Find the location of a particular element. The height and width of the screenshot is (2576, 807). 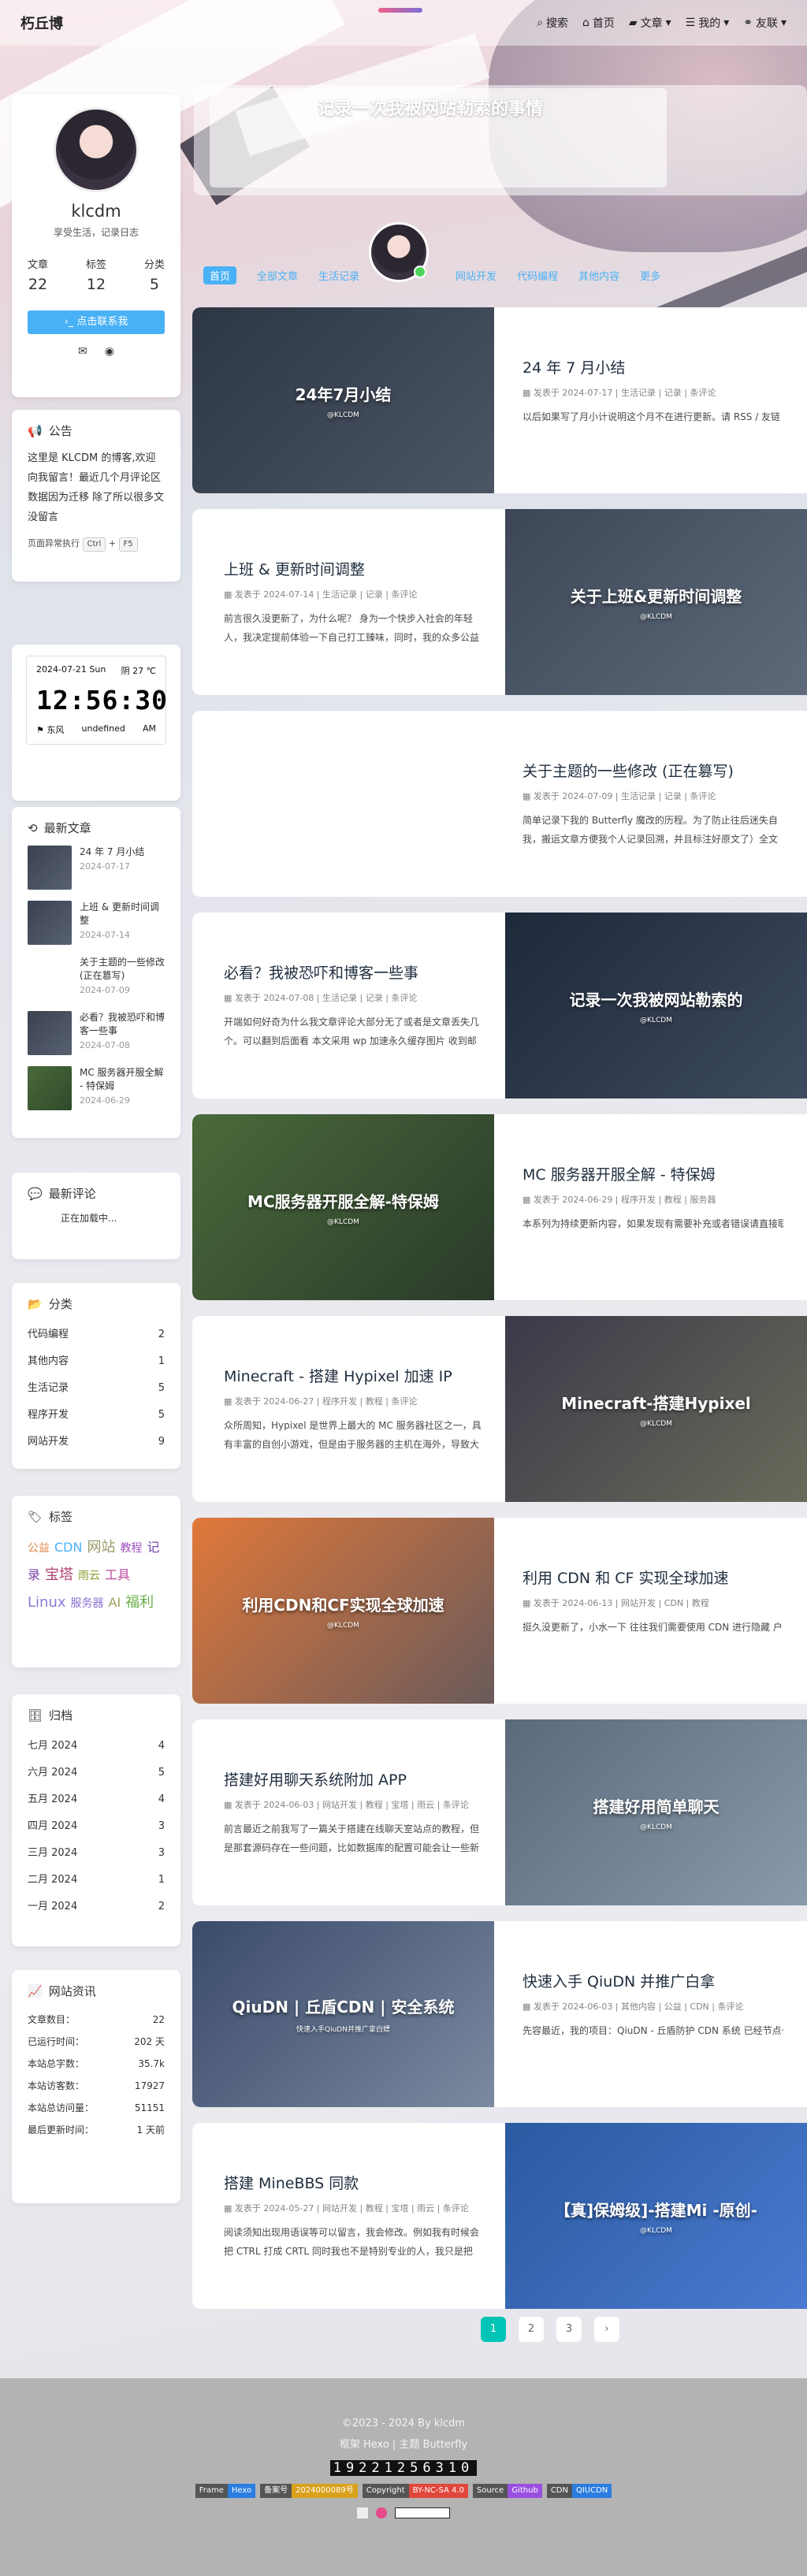

nav-articles: ▰ 文章 ▾ is located at coordinates (650, 23).